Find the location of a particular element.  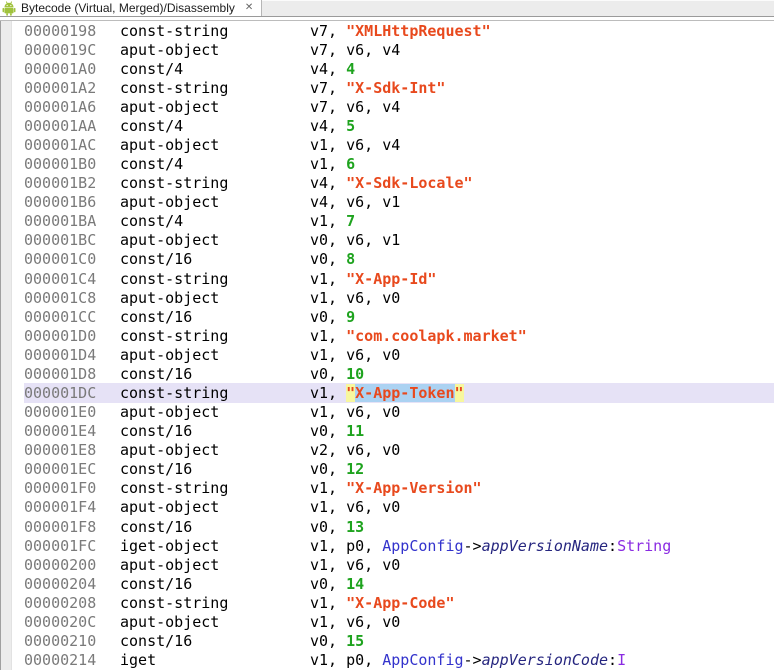

instruction-address: 000001B6 is located at coordinates (60, 202).